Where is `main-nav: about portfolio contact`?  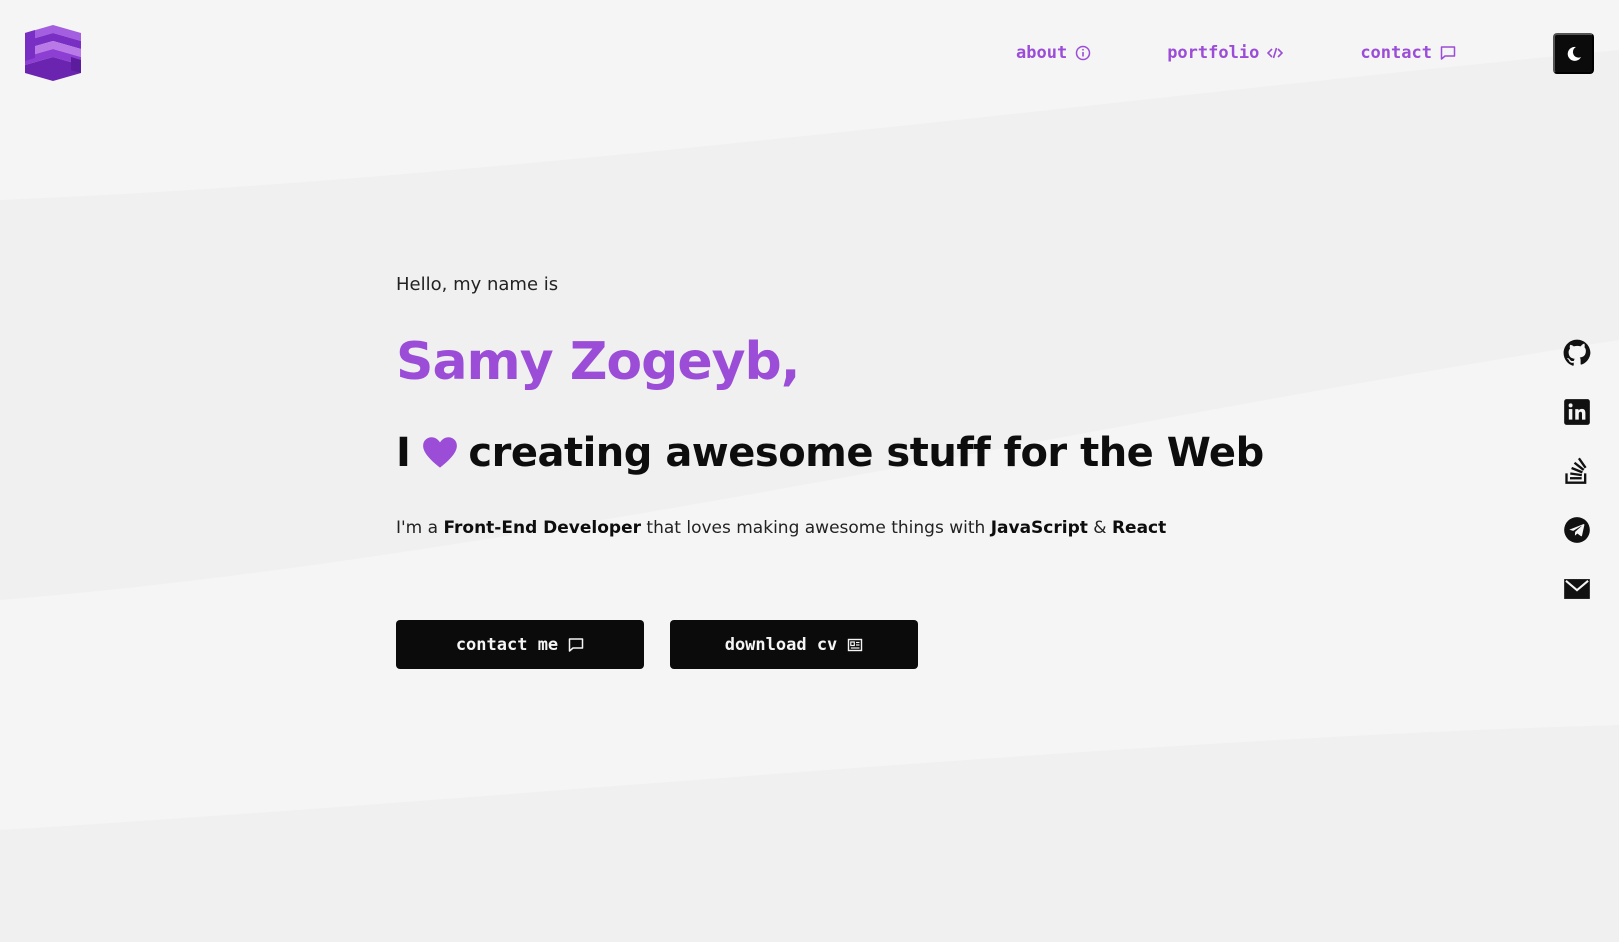
main-nav: about portfolio contact is located at coordinates (1236, 53).